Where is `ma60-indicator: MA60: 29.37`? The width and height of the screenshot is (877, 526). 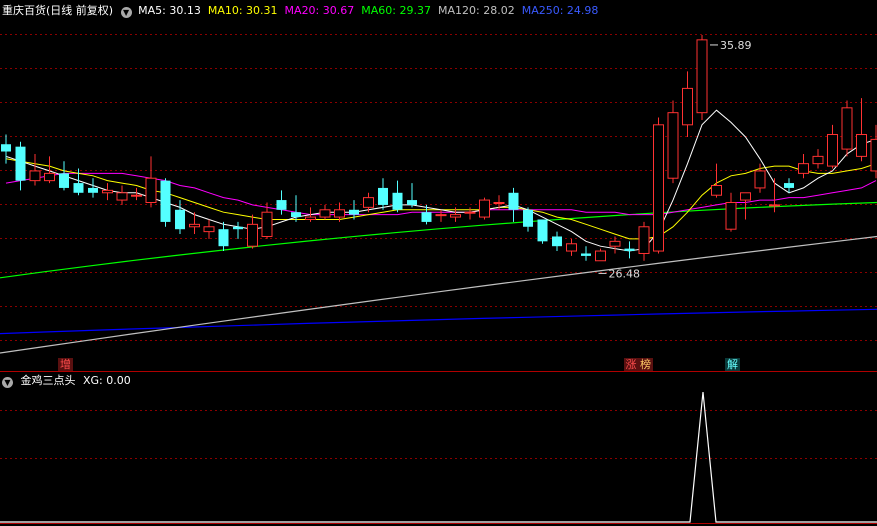 ma60-indicator: MA60: 29.37 is located at coordinates (396, 10).